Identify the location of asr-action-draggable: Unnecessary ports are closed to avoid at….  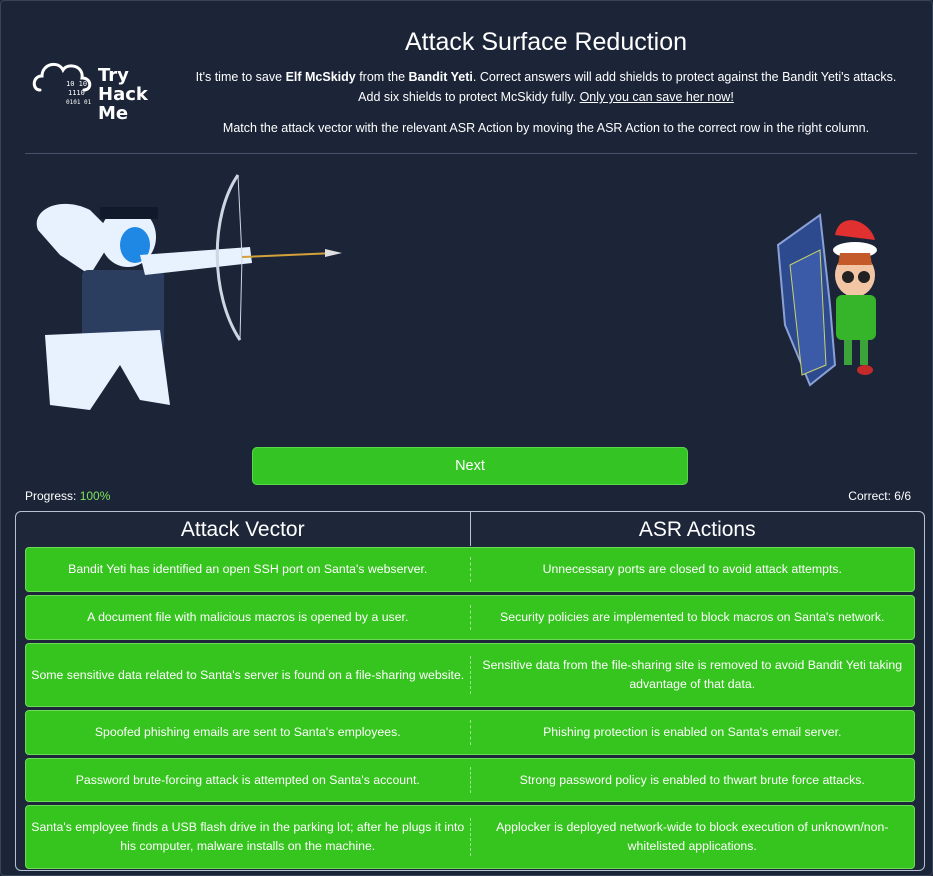
(693, 569).